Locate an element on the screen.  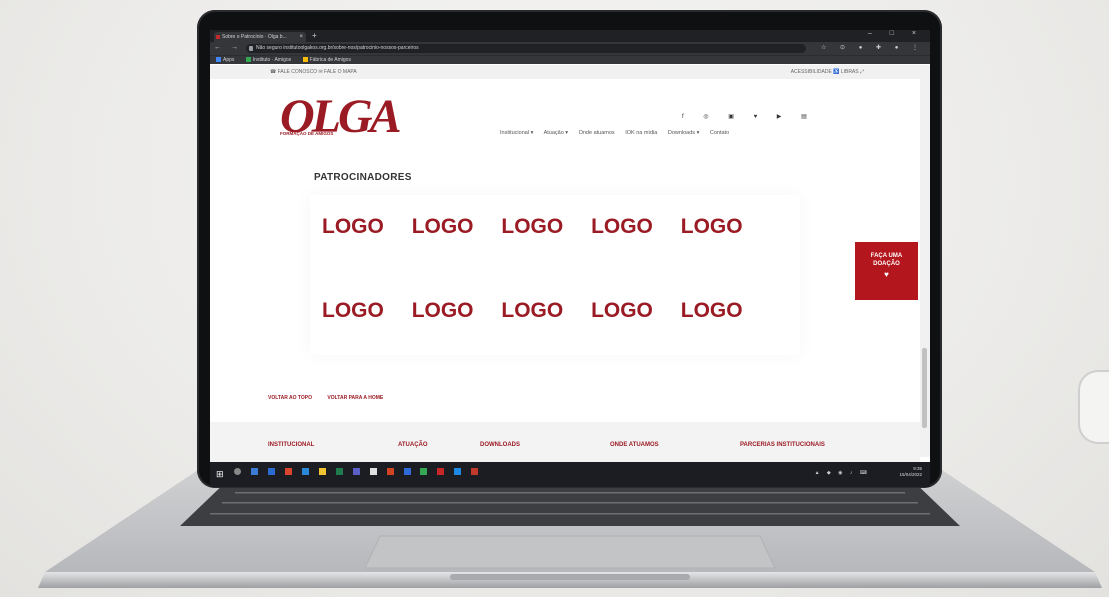
heart-icon: ♥ is located at coordinates (886, 274).